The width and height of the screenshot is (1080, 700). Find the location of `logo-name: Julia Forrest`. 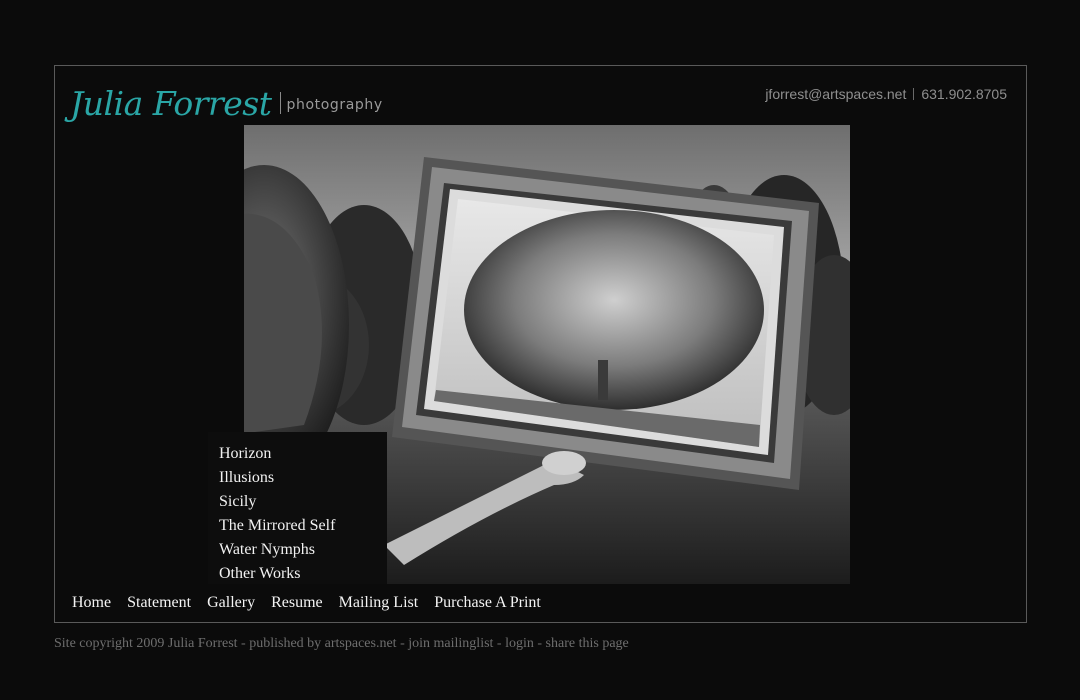

logo-name: Julia Forrest is located at coordinates (171, 103).